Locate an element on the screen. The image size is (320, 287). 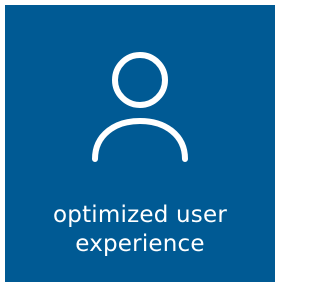
caption-line-1: optimized user is located at coordinates (140, 215).